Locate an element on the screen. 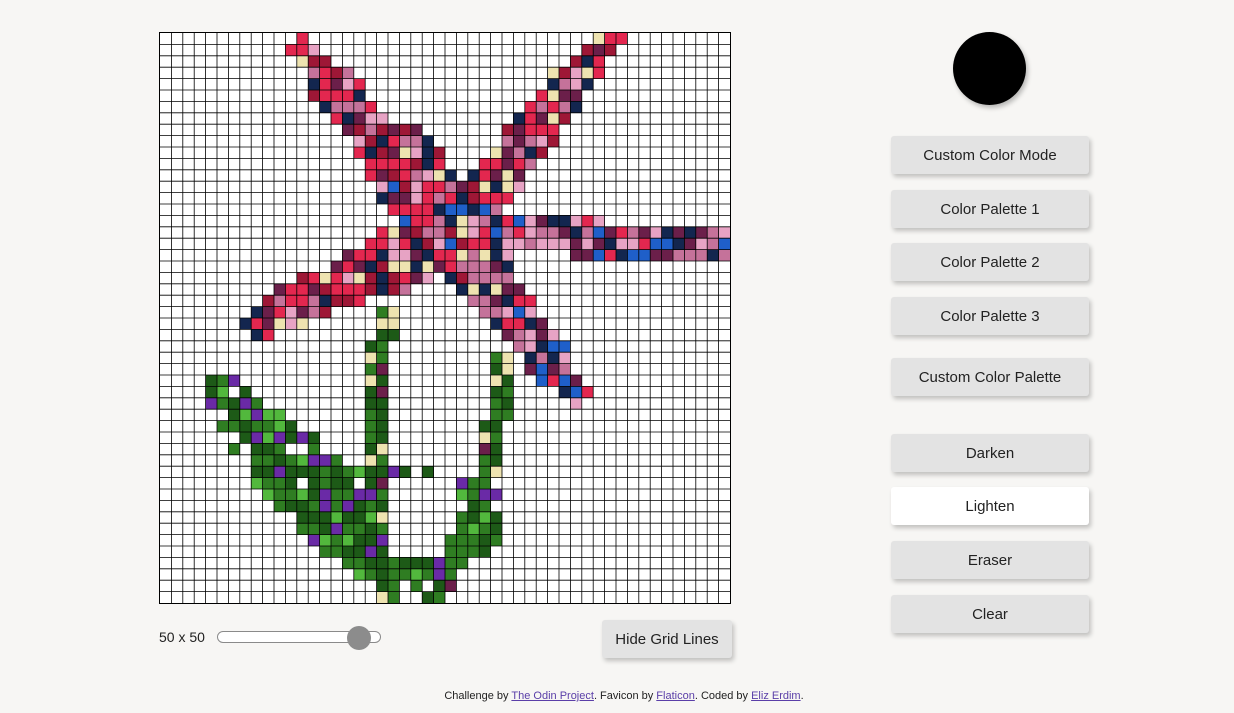  slider-thumb is located at coordinates (359, 638).